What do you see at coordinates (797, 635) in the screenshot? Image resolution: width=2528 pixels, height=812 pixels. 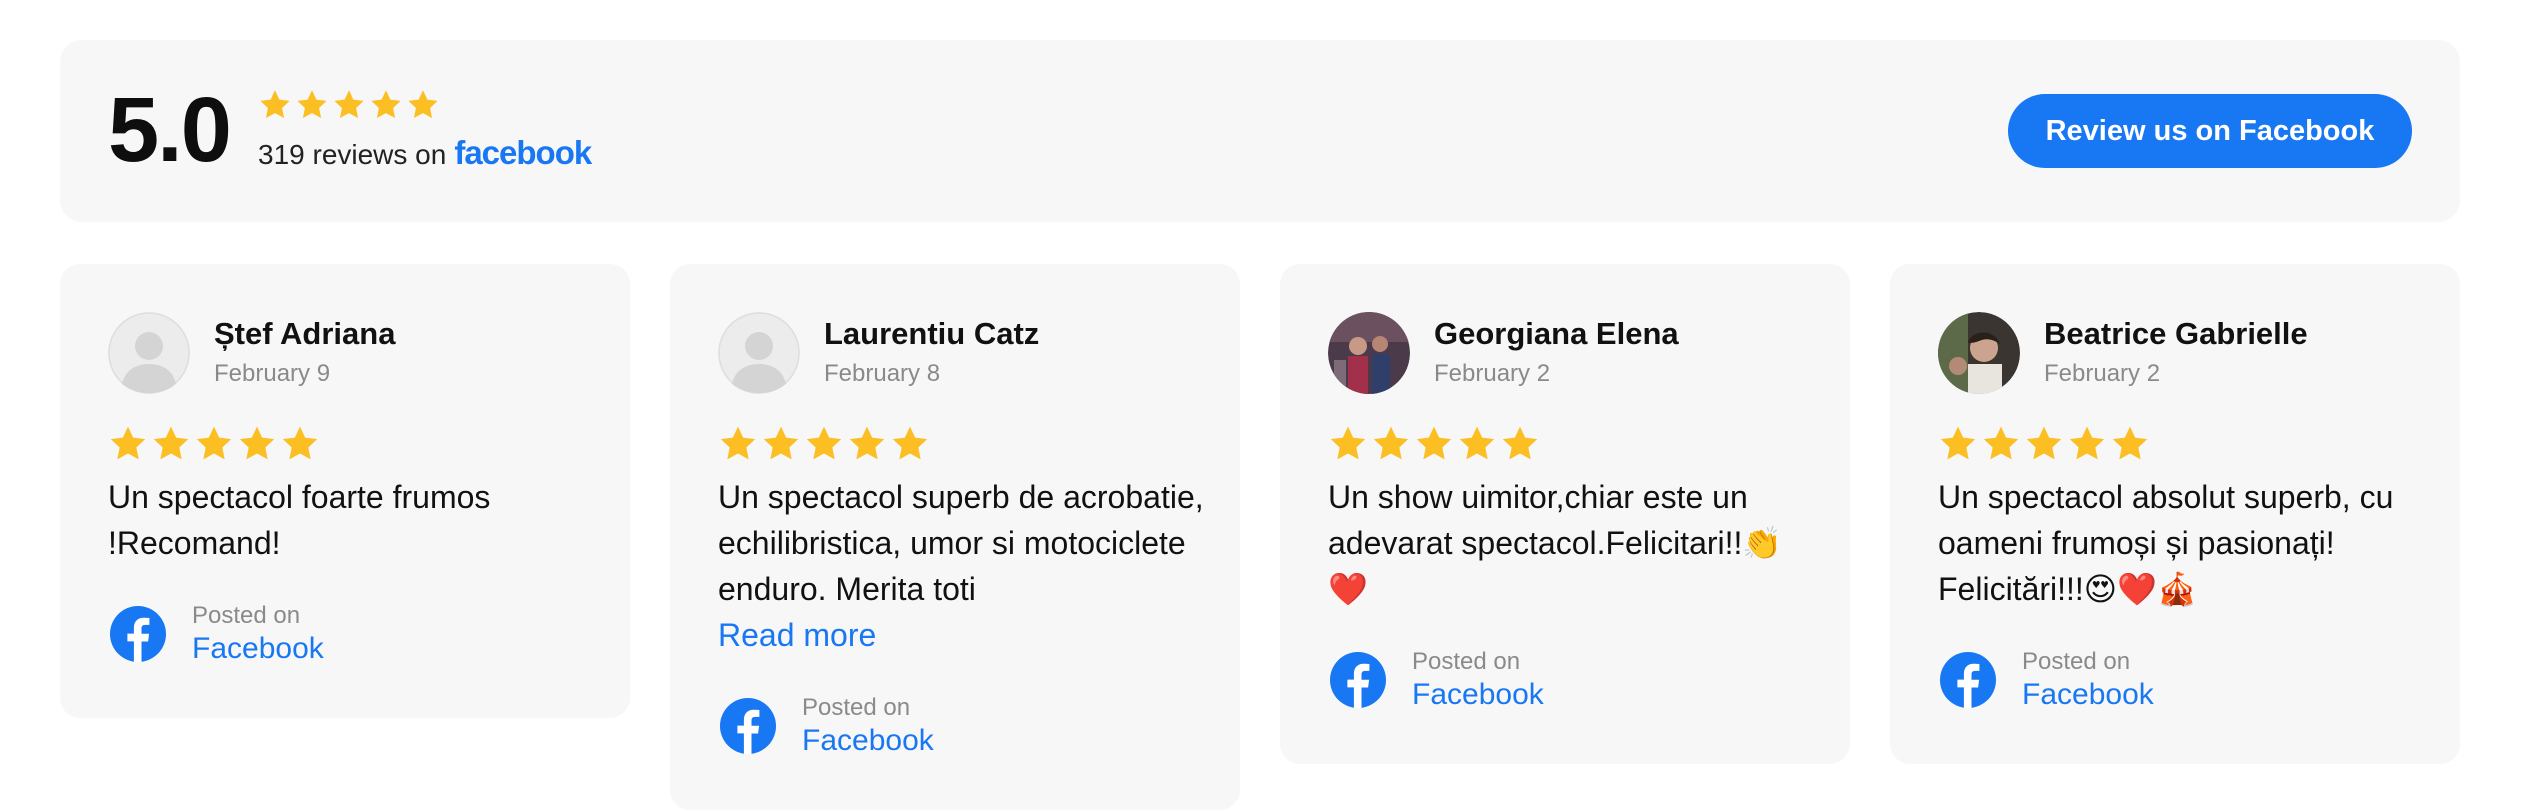 I see `read-more-link: Read more` at bounding box center [797, 635].